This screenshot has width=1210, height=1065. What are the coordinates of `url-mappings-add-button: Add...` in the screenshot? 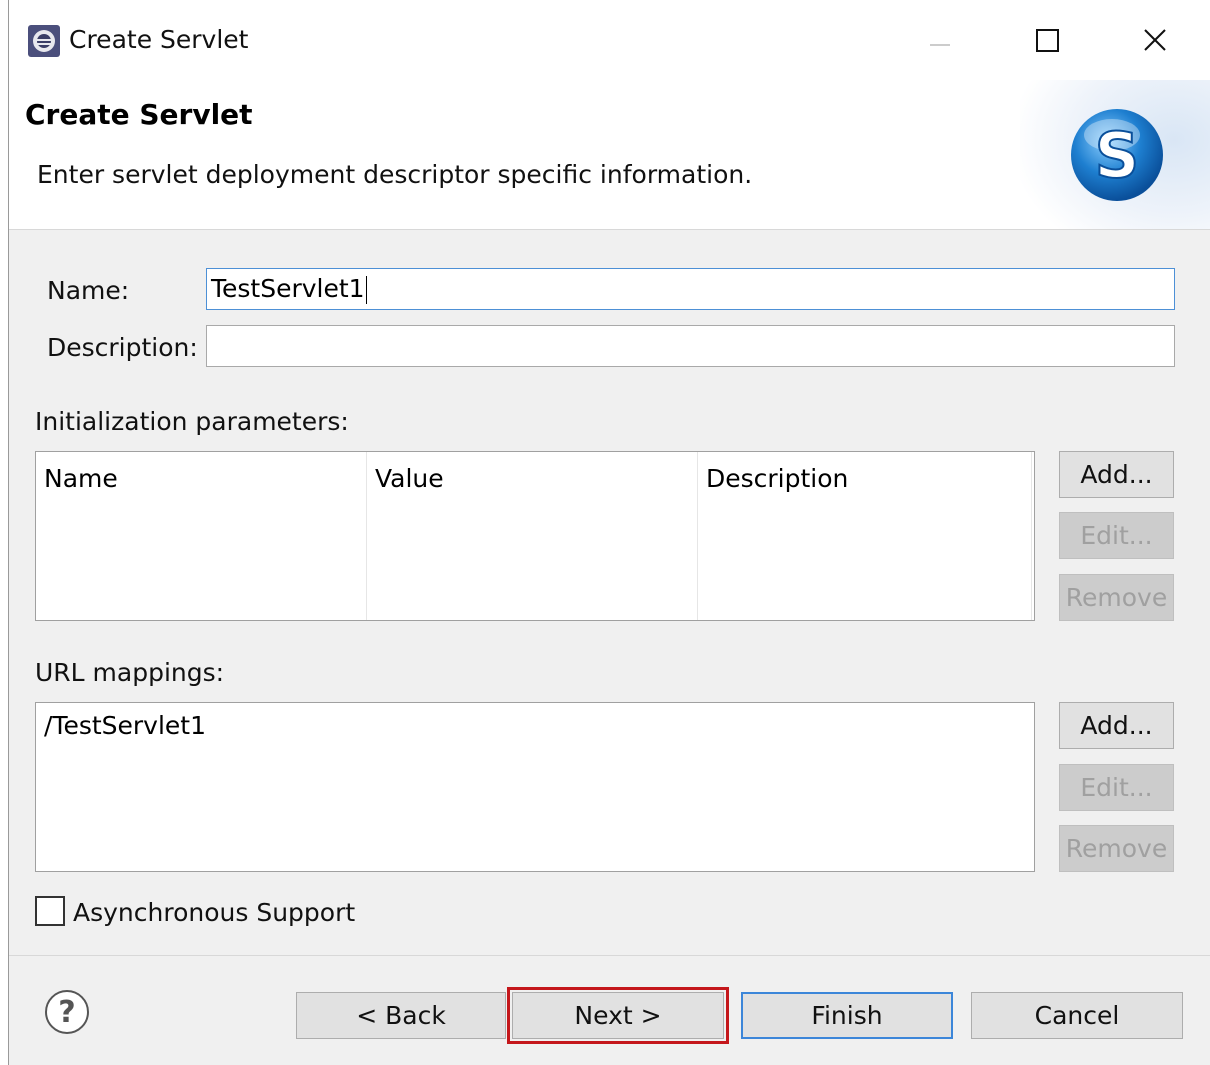 It's located at (1116, 725).